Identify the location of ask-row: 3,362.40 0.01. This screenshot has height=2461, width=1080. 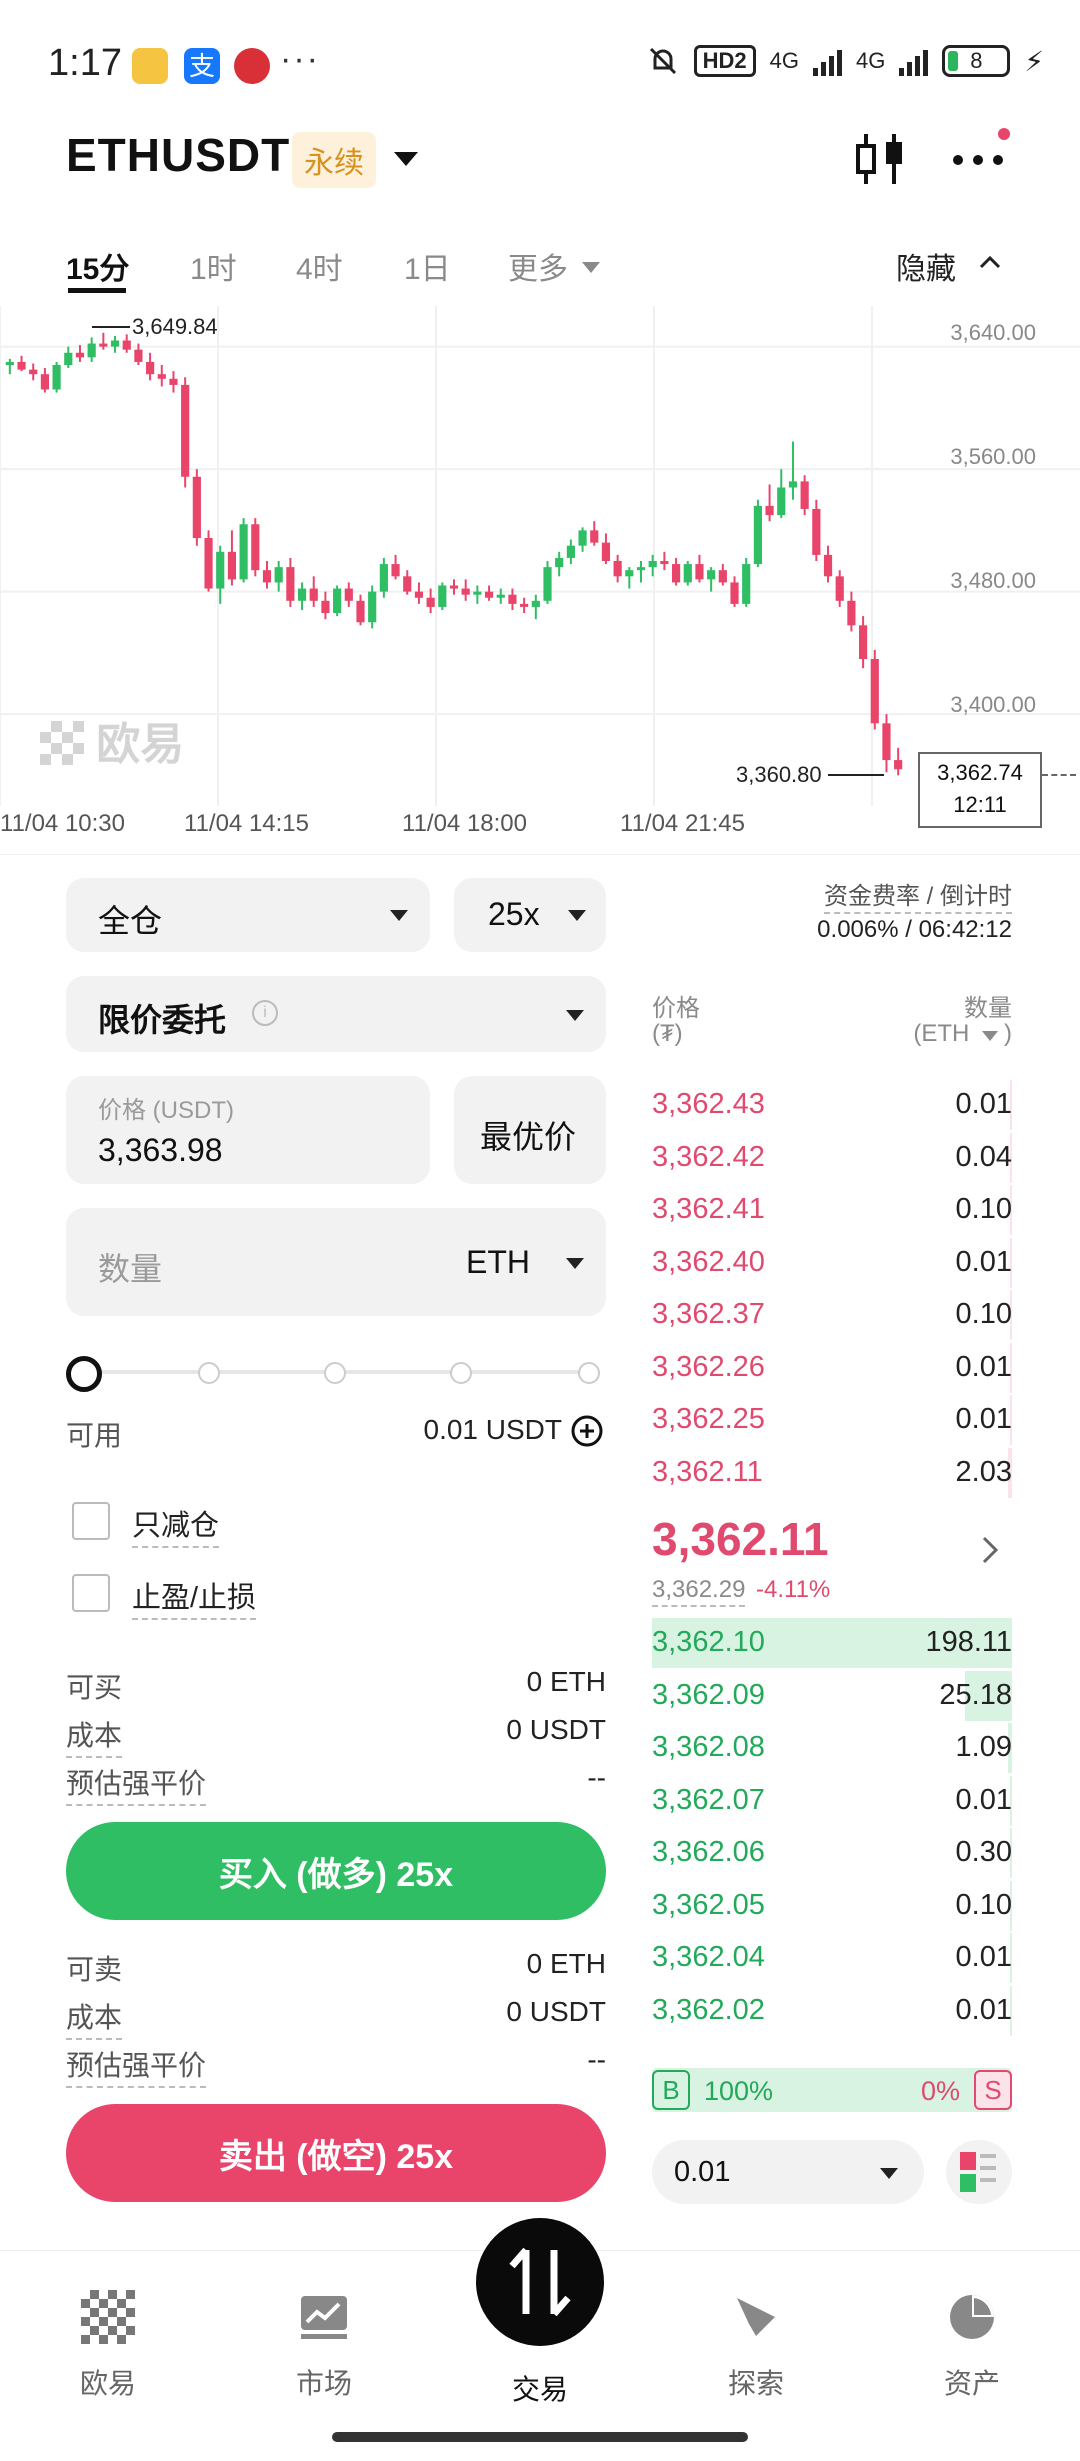
(832, 1262).